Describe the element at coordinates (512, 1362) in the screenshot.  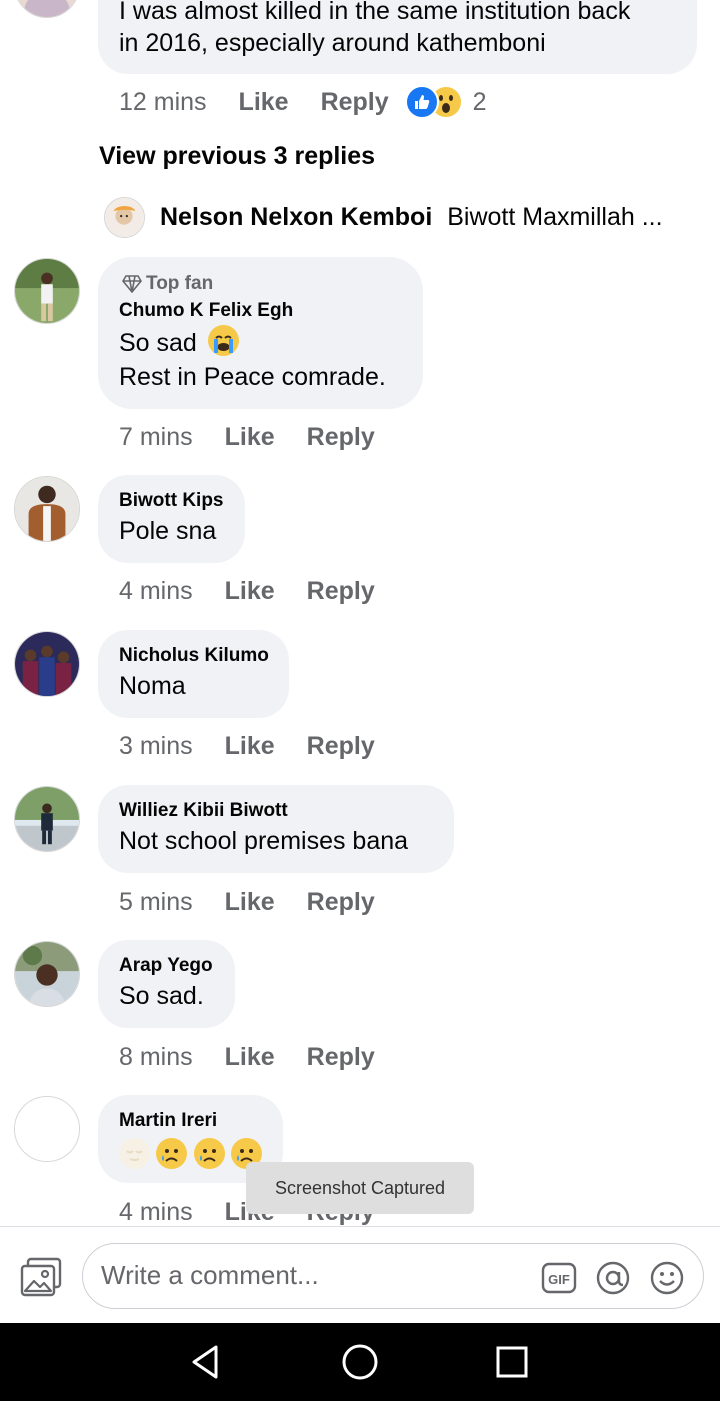
I see `recents-icon` at that location.